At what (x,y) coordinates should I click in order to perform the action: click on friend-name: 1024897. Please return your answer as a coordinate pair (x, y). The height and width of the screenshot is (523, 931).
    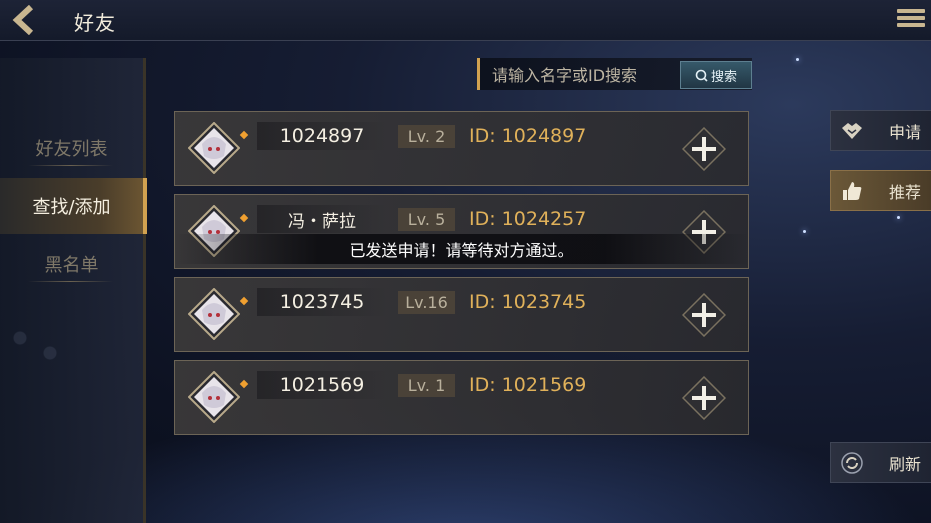
    Looking at the image, I should click on (322, 136).